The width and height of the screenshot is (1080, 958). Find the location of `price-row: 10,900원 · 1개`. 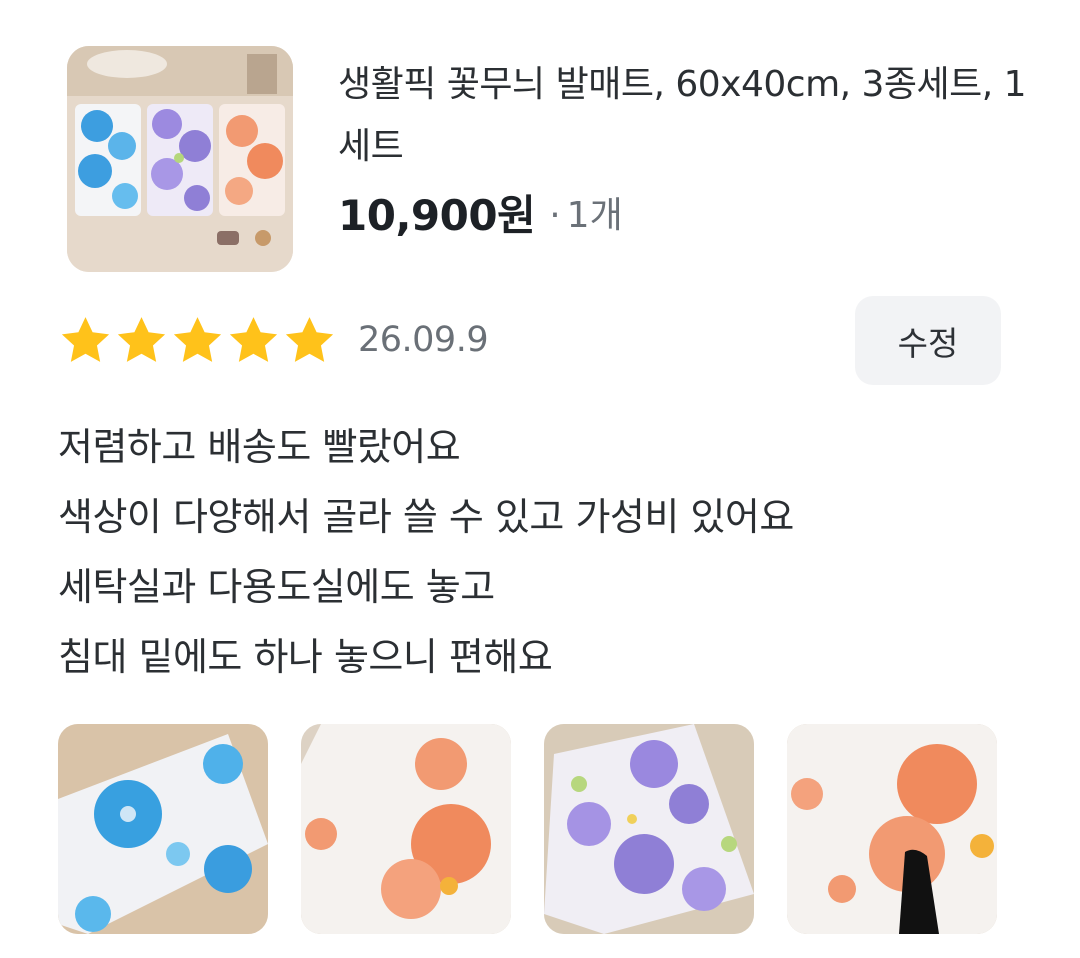

price-row: 10,900원 · 1개 is located at coordinates (480, 212).